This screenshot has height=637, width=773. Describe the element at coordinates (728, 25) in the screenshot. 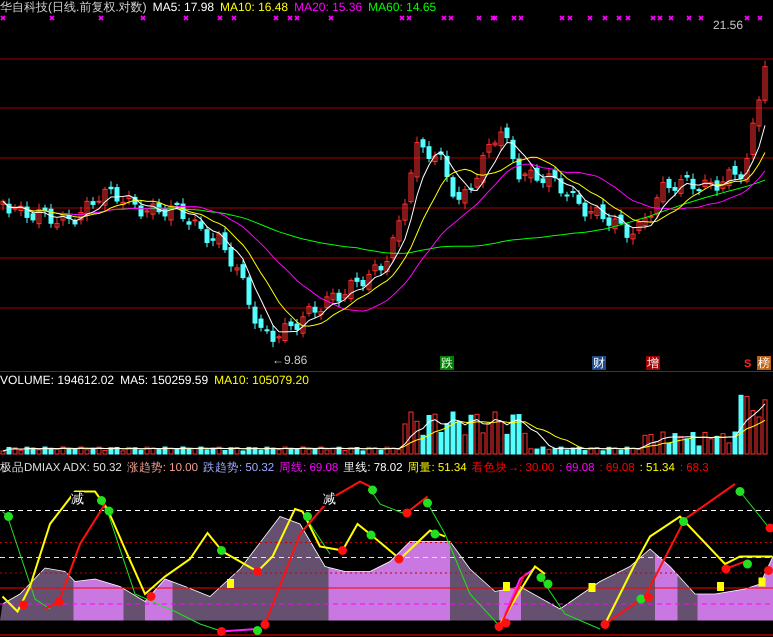

I see `high-price-label: 21.56` at that location.